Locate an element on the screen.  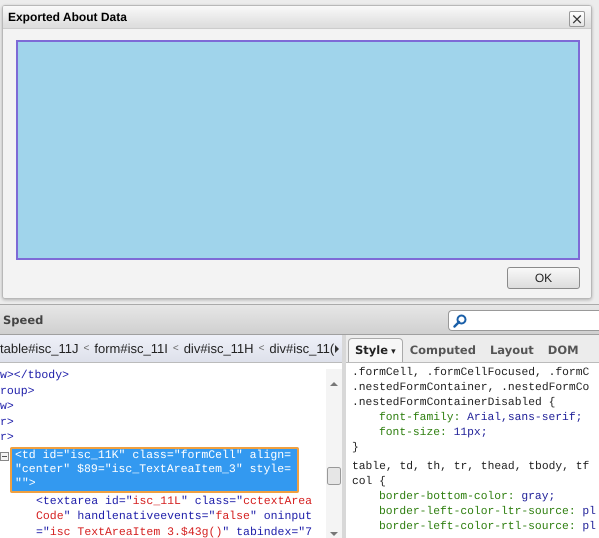
code-line: <textarea id="isc_11L" class="cctextArea Code" handlenativeevents="false" oninput ="isc TextAreaItem 3.$43g()" tabindex="7 is located at coordinates (174, 516).